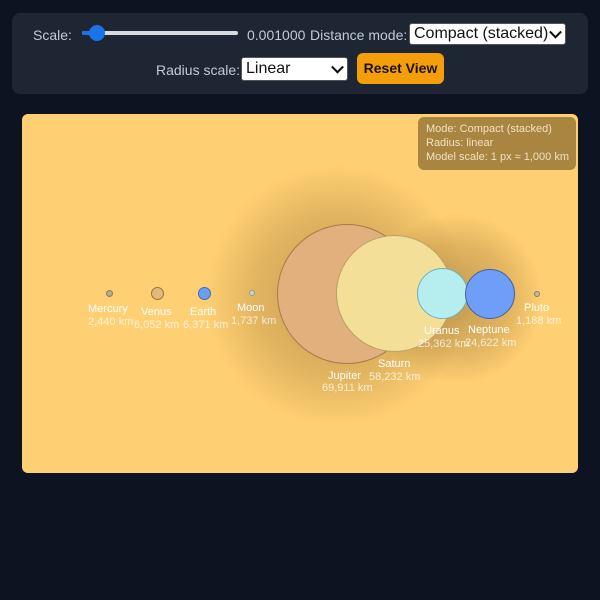 Image resolution: width=600 pixels, height=600 pixels. Describe the element at coordinates (156, 312) in the screenshot. I see `planet-name: Venus` at that location.